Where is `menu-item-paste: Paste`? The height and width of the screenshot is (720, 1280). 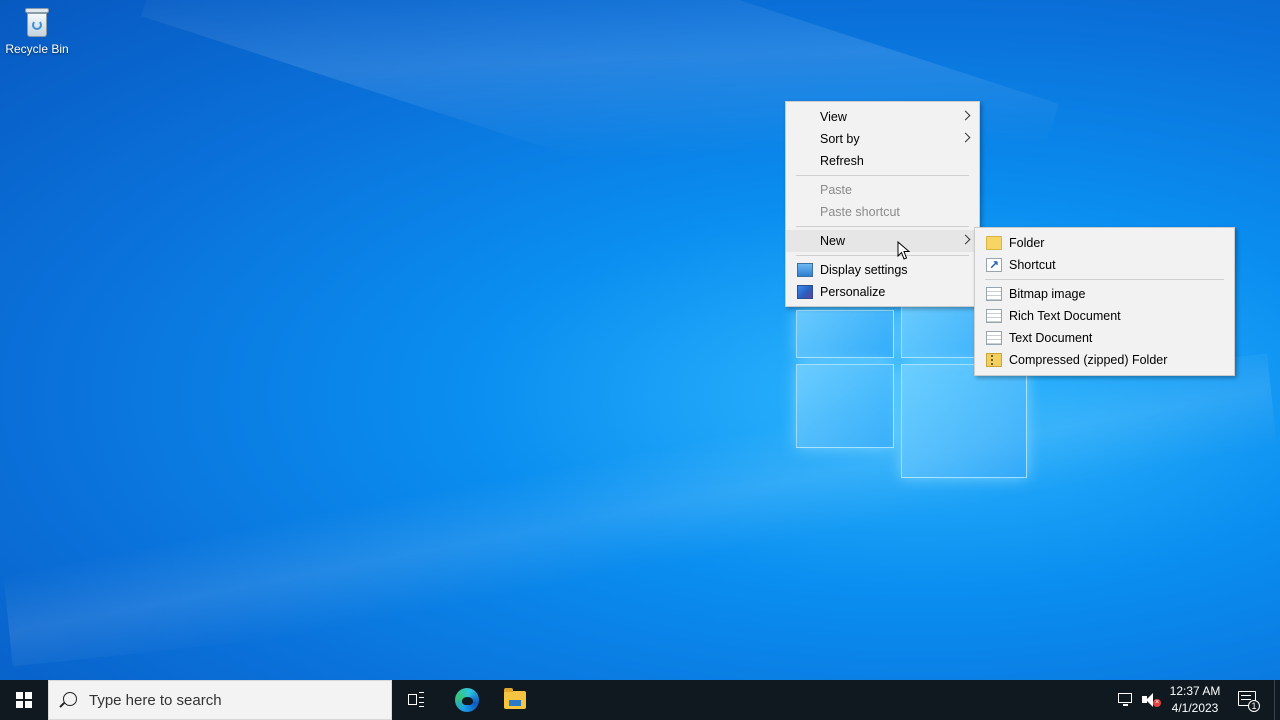 menu-item-paste: Paste is located at coordinates (836, 190).